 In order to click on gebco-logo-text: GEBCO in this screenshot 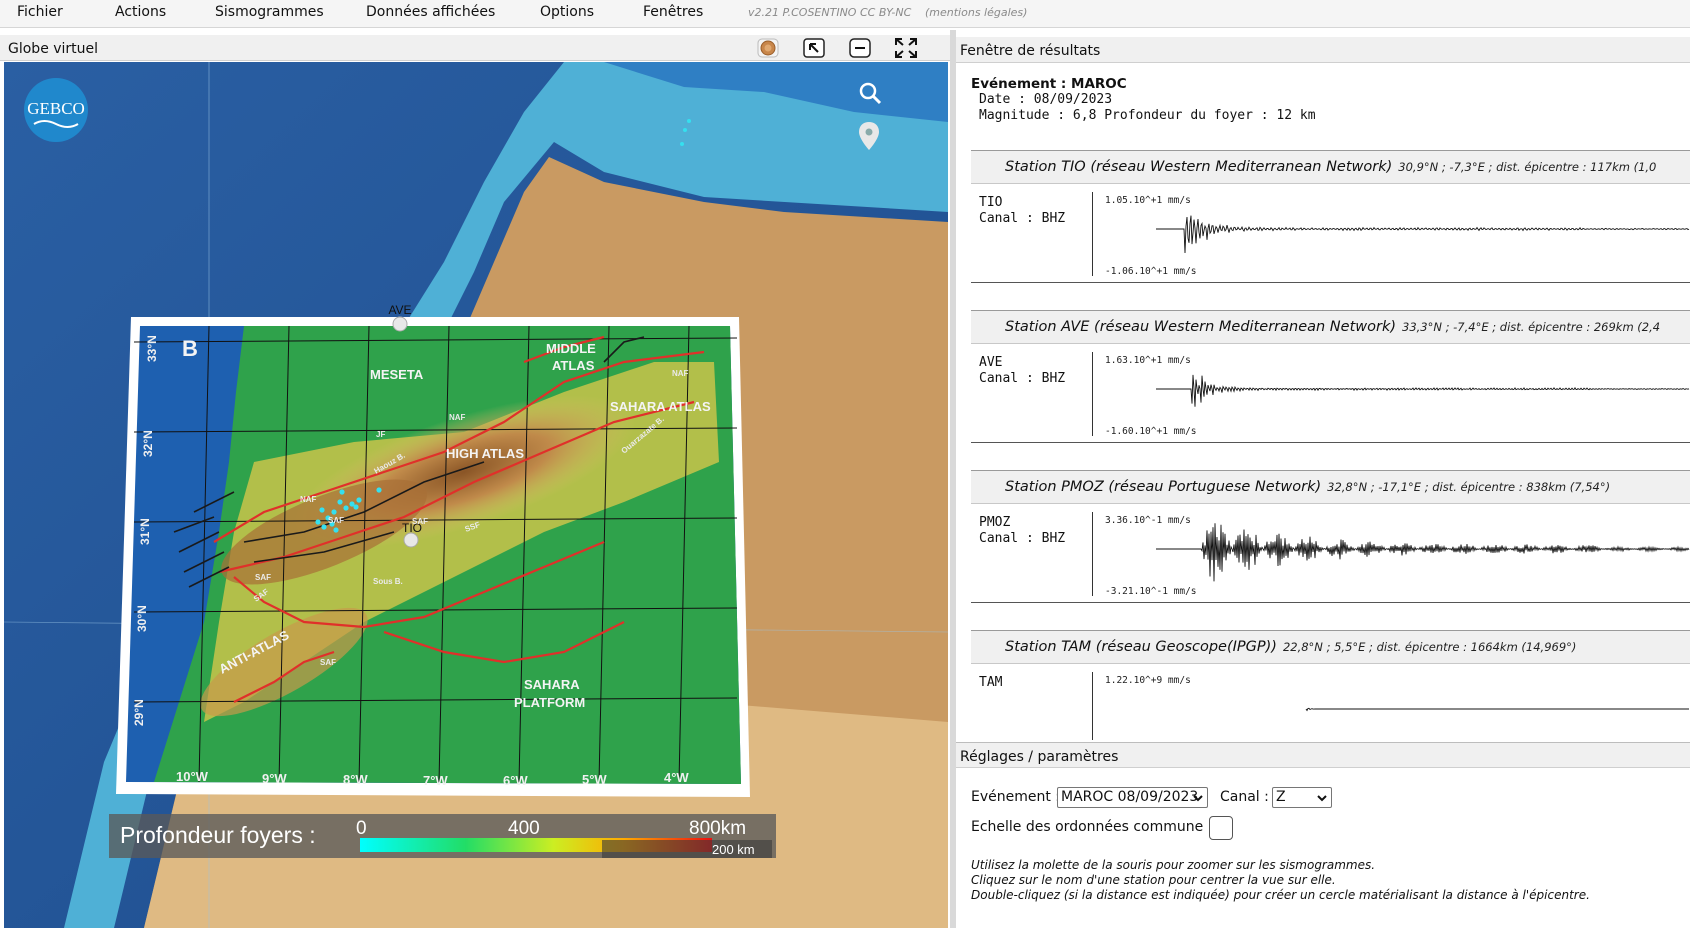, I will do `click(56, 108)`.